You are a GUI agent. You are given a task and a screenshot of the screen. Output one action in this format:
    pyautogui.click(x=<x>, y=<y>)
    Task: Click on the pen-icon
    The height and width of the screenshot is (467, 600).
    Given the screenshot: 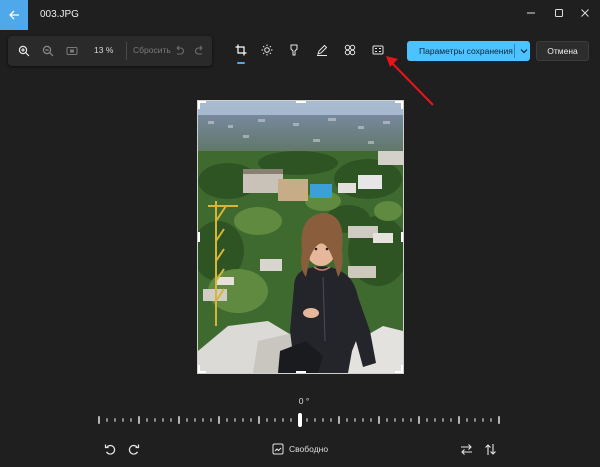 What is the action you would take?
    pyautogui.click(x=322, y=50)
    